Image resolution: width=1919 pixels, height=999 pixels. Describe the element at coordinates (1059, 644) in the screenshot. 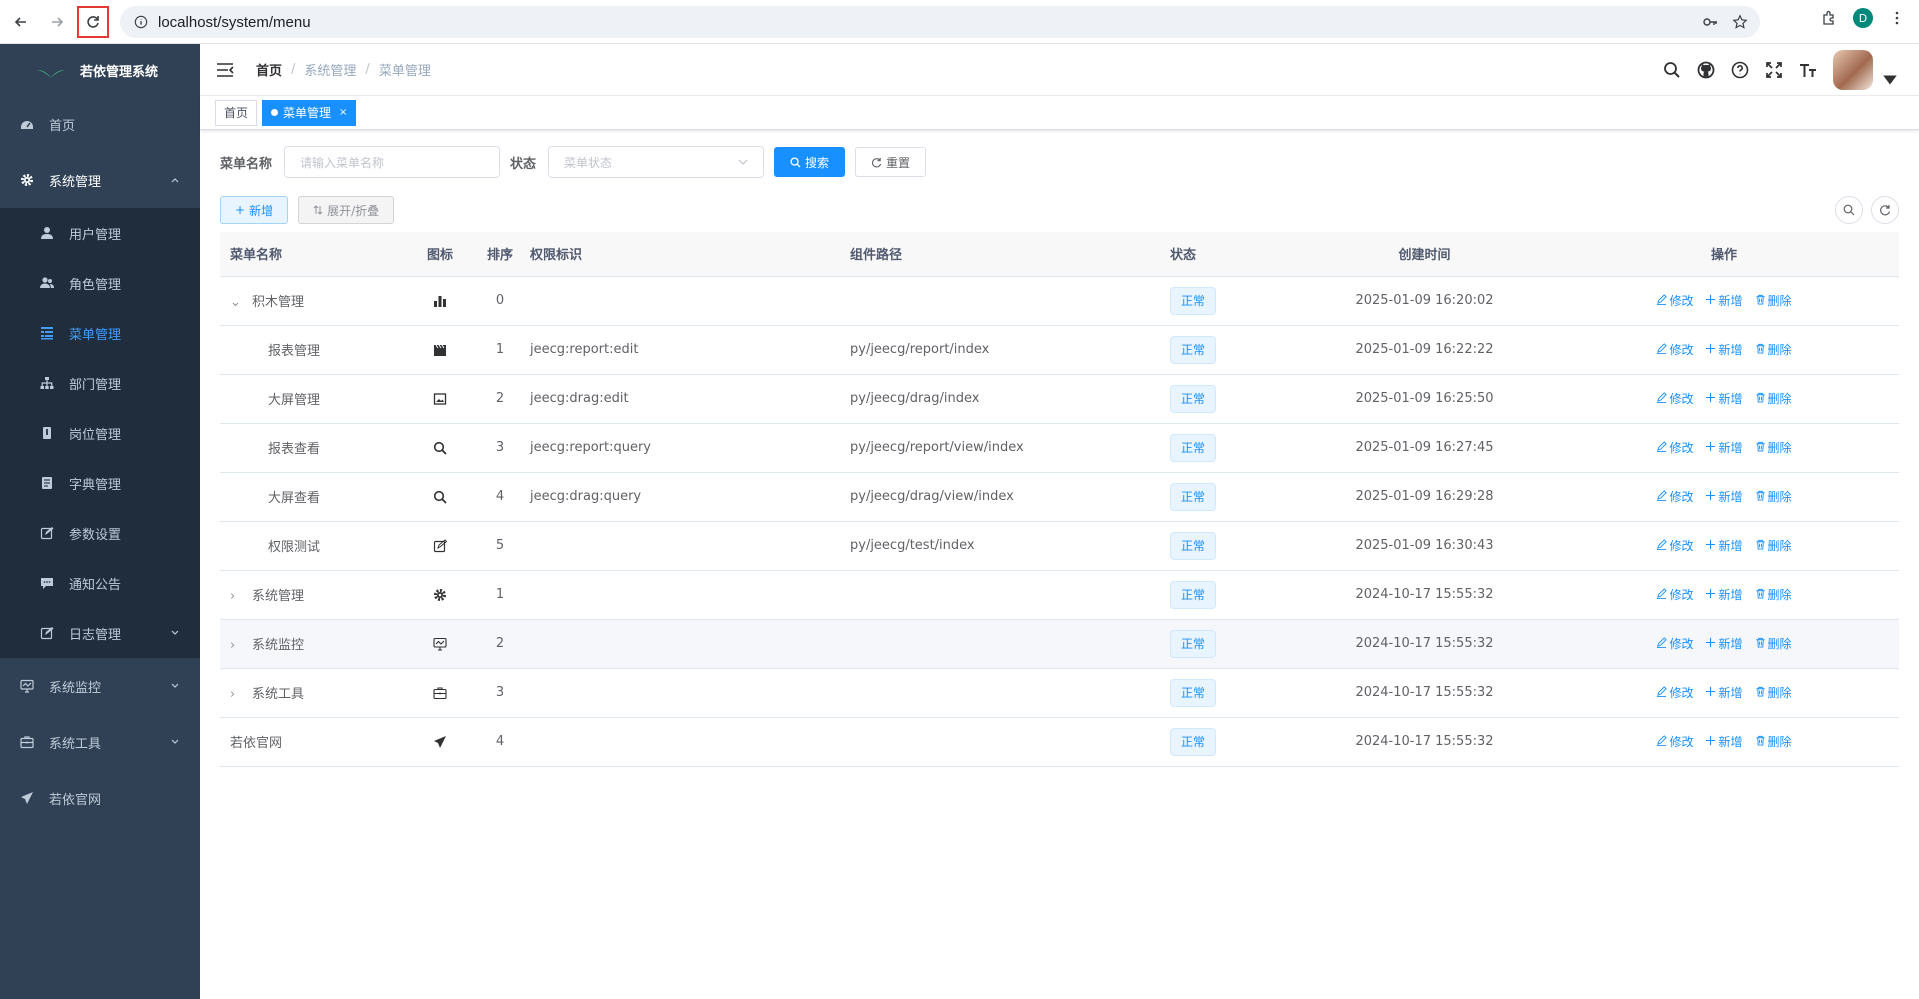

I see `table-row: › 系统监控 2 正常 2024-10-17 15:55:32 修改 新增 删除` at that location.